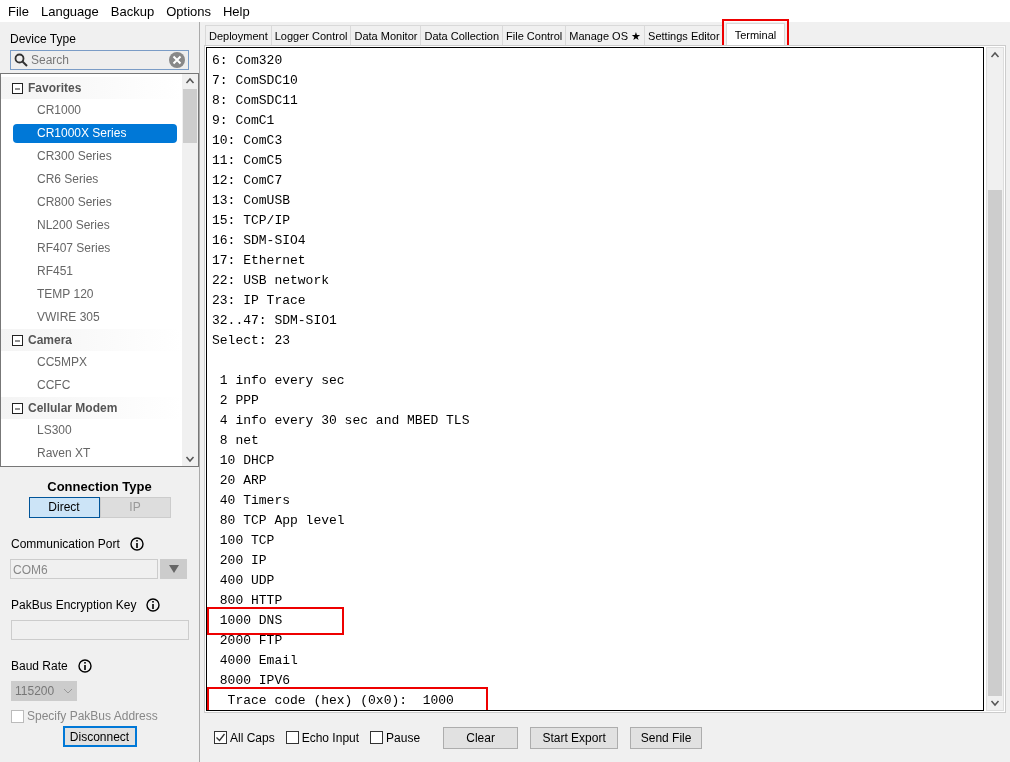 The width and height of the screenshot is (1010, 762). What do you see at coordinates (95, 430) in the screenshot?
I see `tree-item: LS300` at bounding box center [95, 430].